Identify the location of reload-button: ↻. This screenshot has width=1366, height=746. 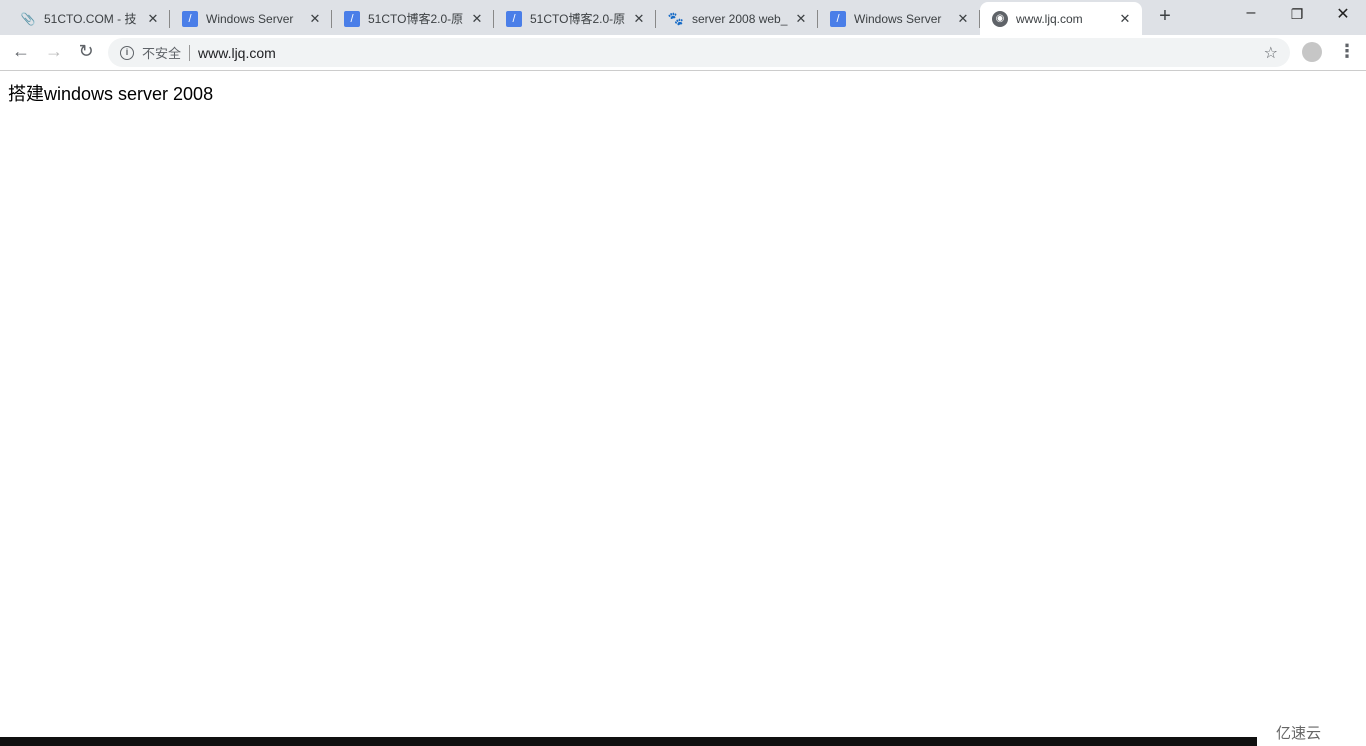
(86, 51).